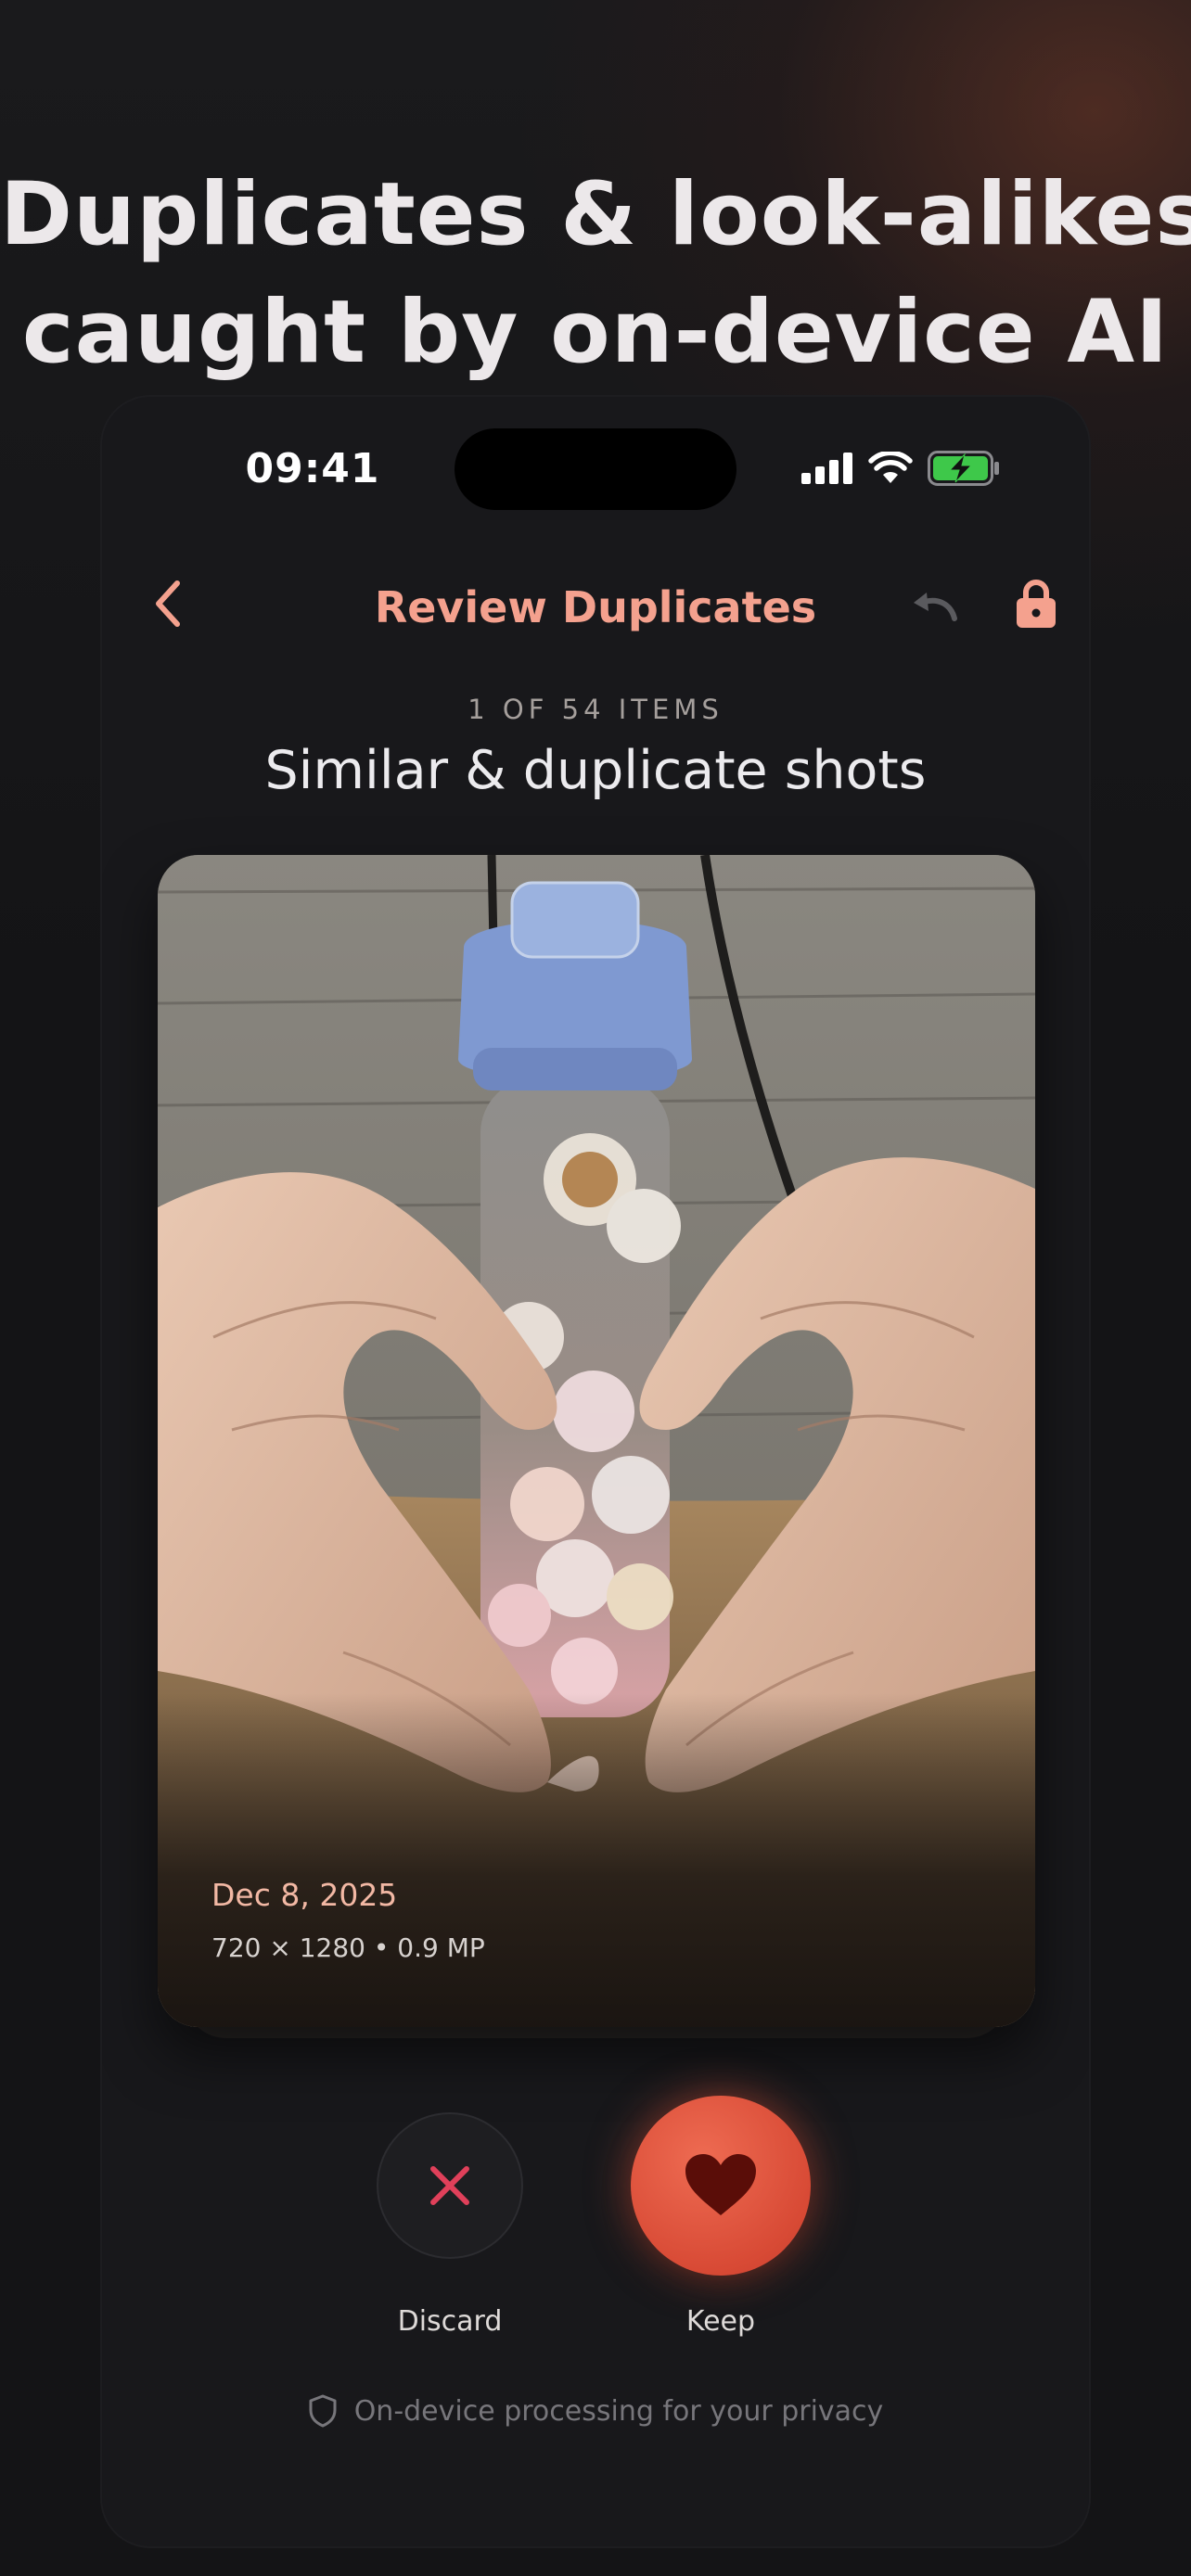 This screenshot has height=2576, width=1191. I want to click on lock-button, so click(1036, 603).